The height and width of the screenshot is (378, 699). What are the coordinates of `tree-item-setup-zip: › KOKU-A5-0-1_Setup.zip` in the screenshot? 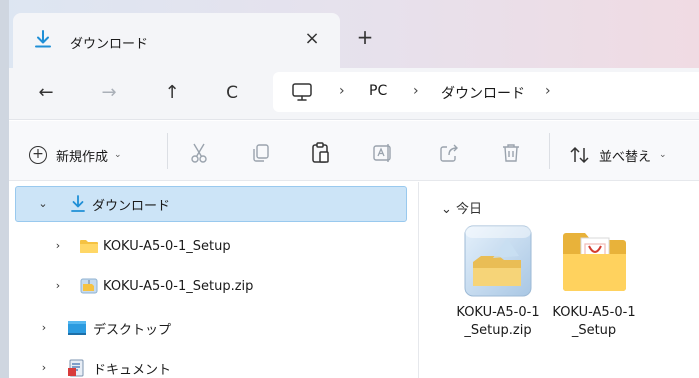 It's located at (211, 286).